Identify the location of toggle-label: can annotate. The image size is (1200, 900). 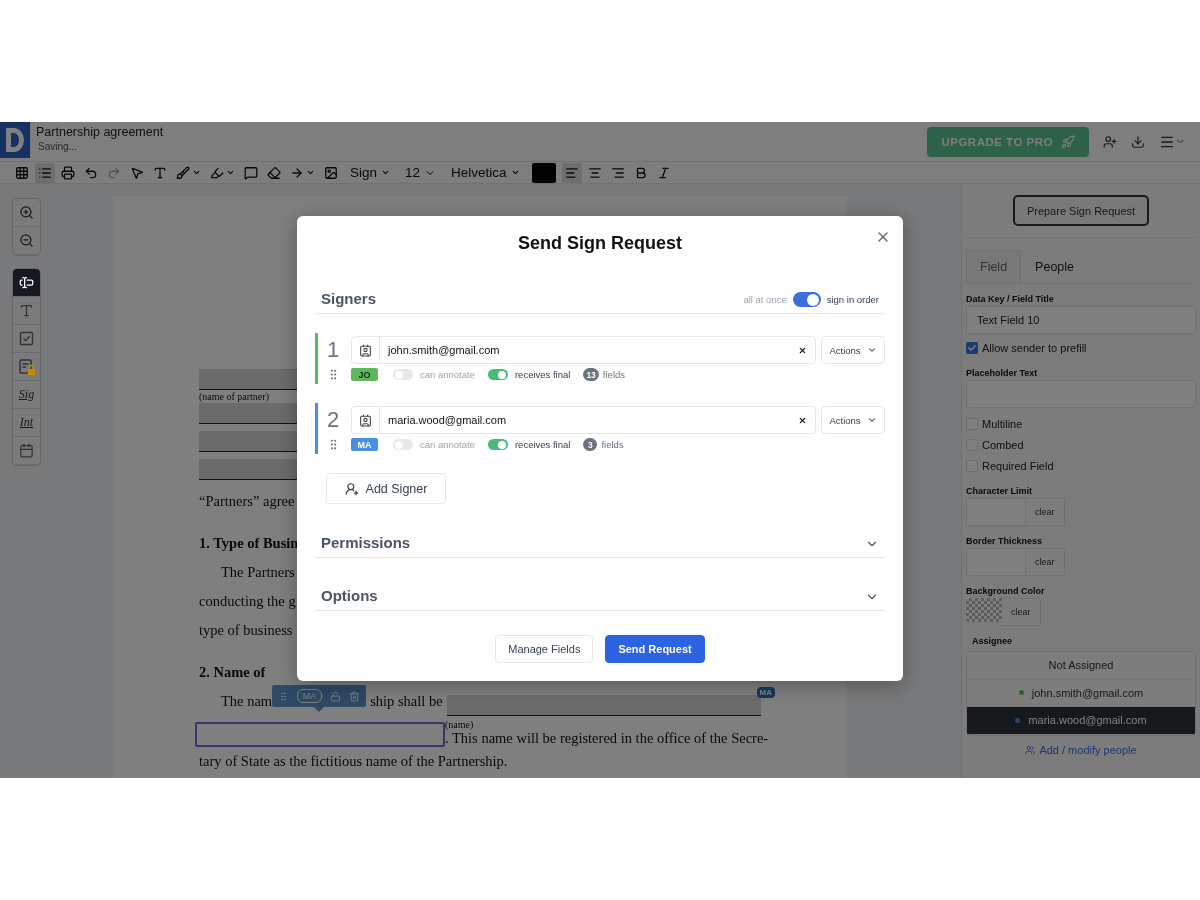
(447, 444).